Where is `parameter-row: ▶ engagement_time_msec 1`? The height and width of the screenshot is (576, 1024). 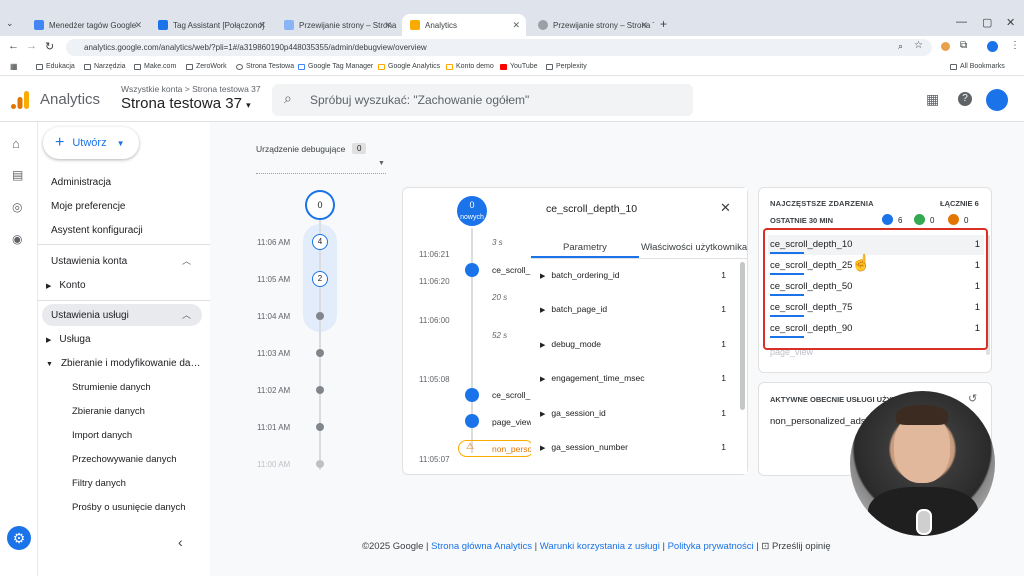 parameter-row: ▶ engagement_time_msec 1 is located at coordinates (640, 378).